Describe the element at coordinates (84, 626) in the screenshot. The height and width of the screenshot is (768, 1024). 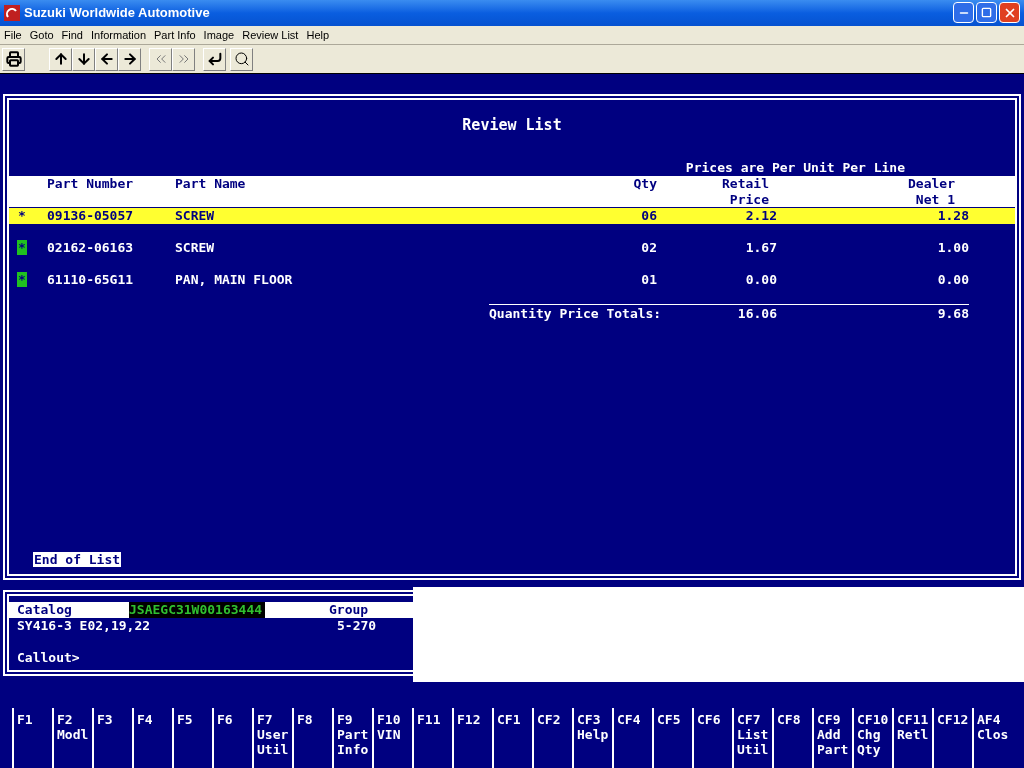
I see `catalog-value: SY416-3 E02,19,22` at that location.